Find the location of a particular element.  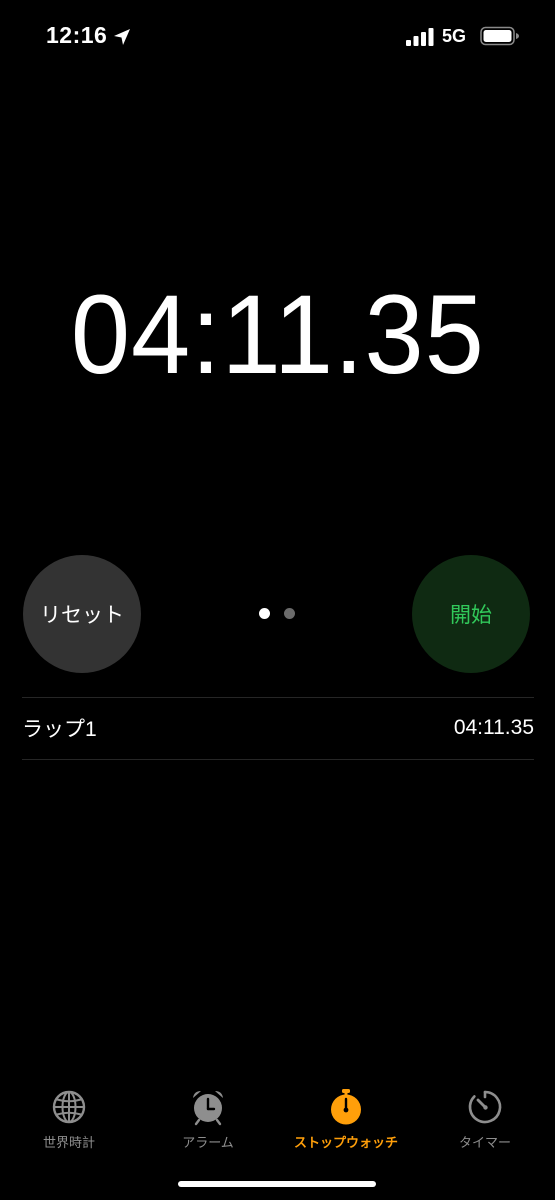

stopwatch-icon is located at coordinates (346, 1107).